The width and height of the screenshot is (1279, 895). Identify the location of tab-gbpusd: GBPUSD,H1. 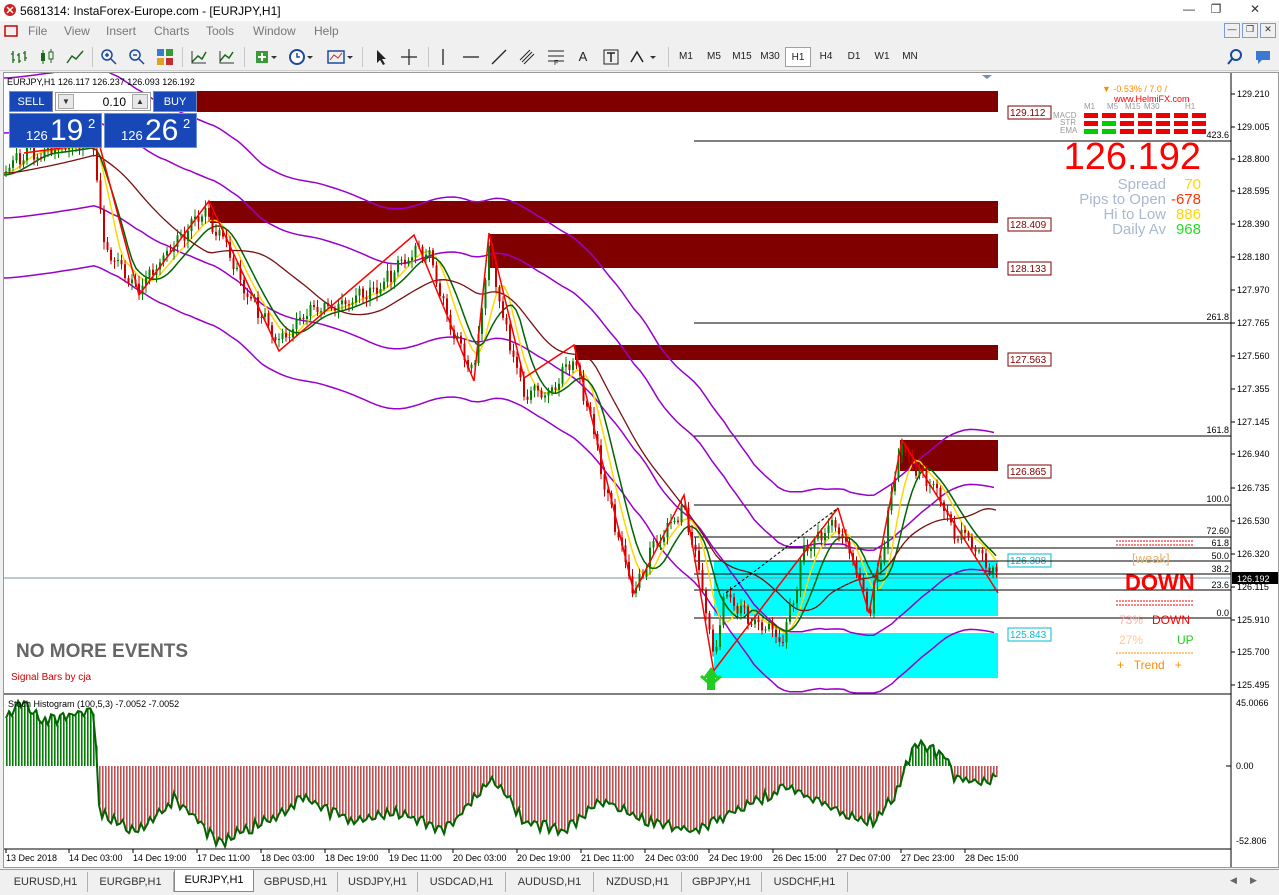
(296, 882).